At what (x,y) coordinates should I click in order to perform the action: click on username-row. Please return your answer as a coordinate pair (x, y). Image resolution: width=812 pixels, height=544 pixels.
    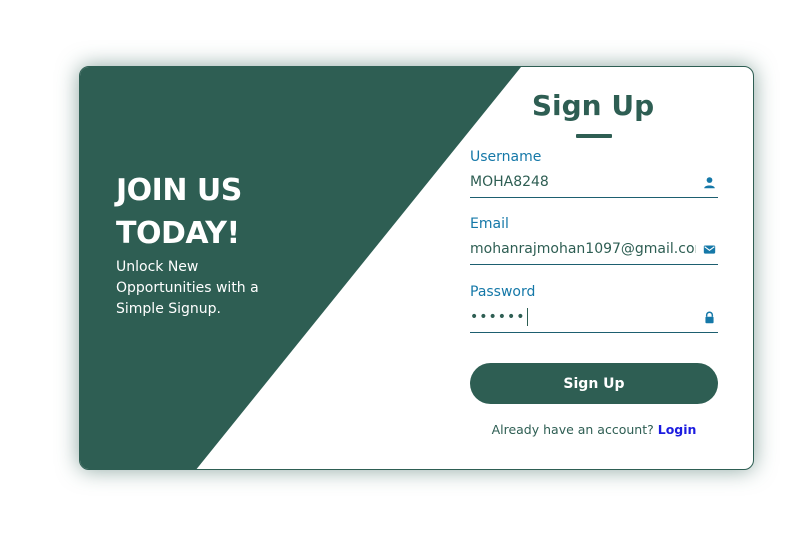
    Looking at the image, I should click on (594, 182).